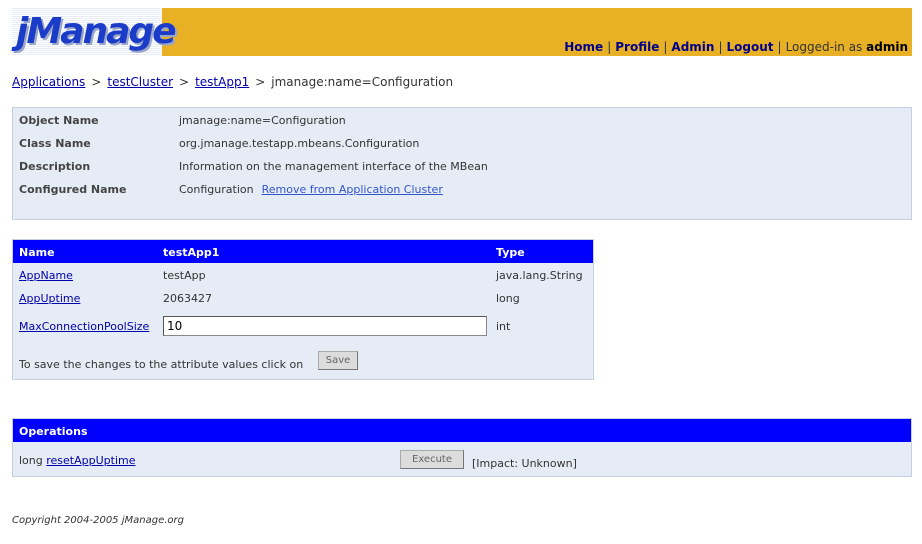 The width and height of the screenshot is (922, 544). I want to click on attribute-type: long, so click(508, 298).